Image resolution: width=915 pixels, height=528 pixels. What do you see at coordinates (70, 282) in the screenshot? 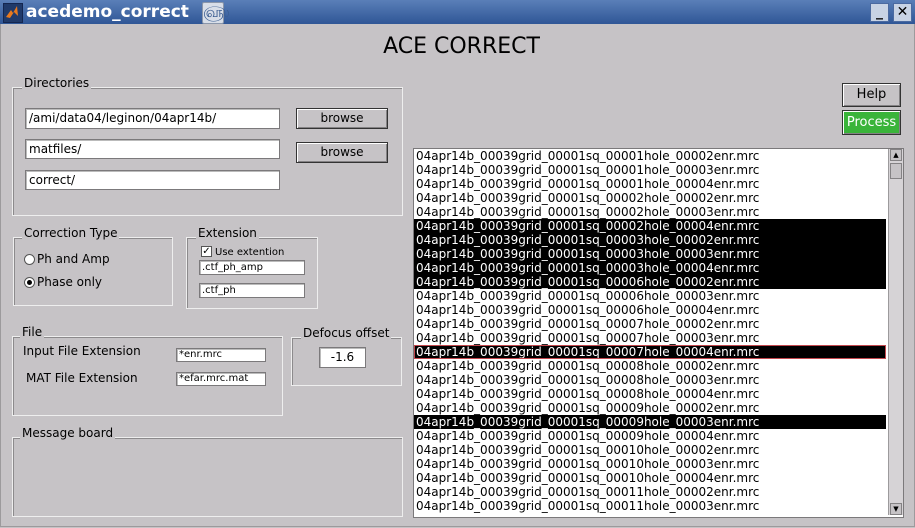
I see `phase-only-label: Phase only` at bounding box center [70, 282].